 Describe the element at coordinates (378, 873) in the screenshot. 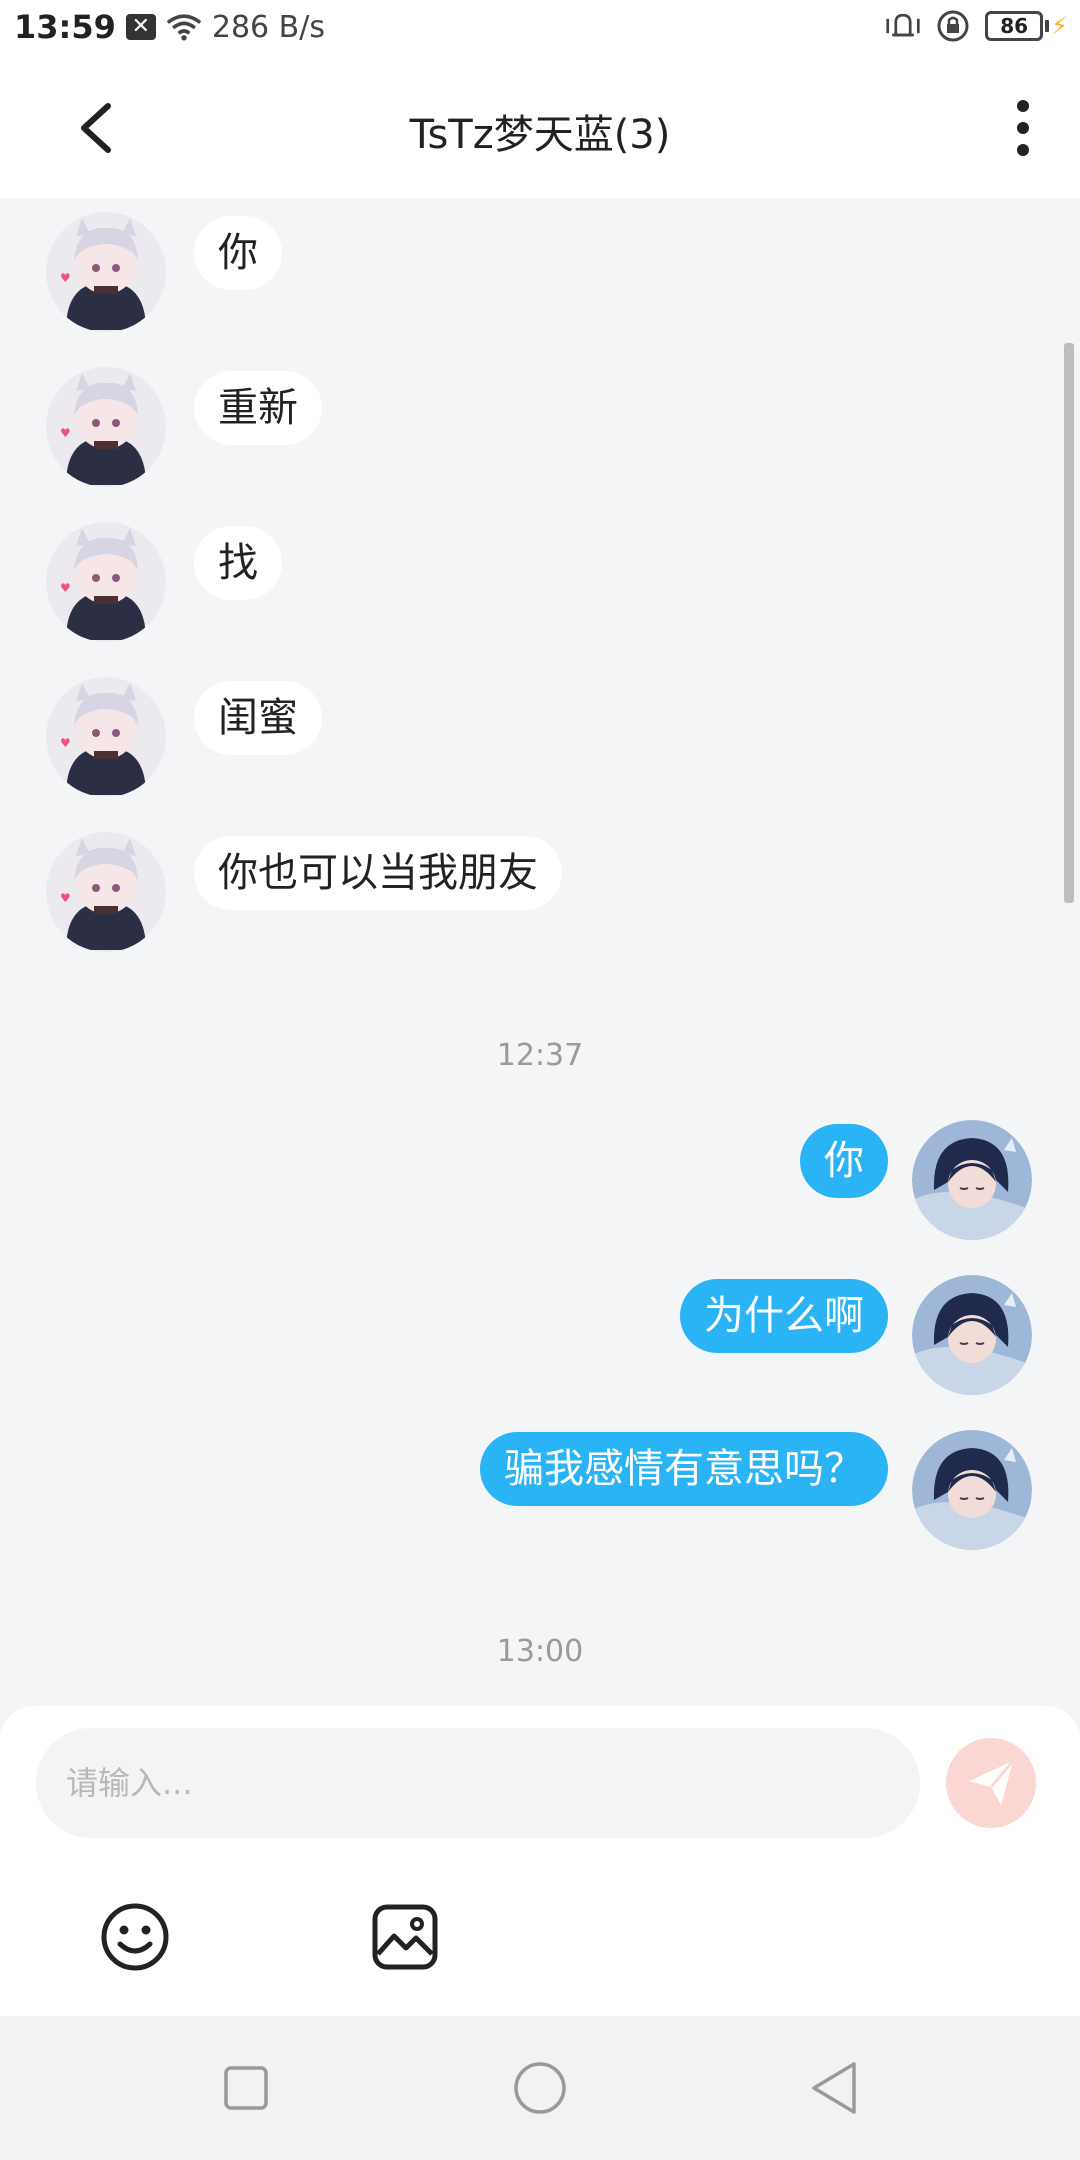

I see `incoming-message: 你也可以当我朋友` at that location.